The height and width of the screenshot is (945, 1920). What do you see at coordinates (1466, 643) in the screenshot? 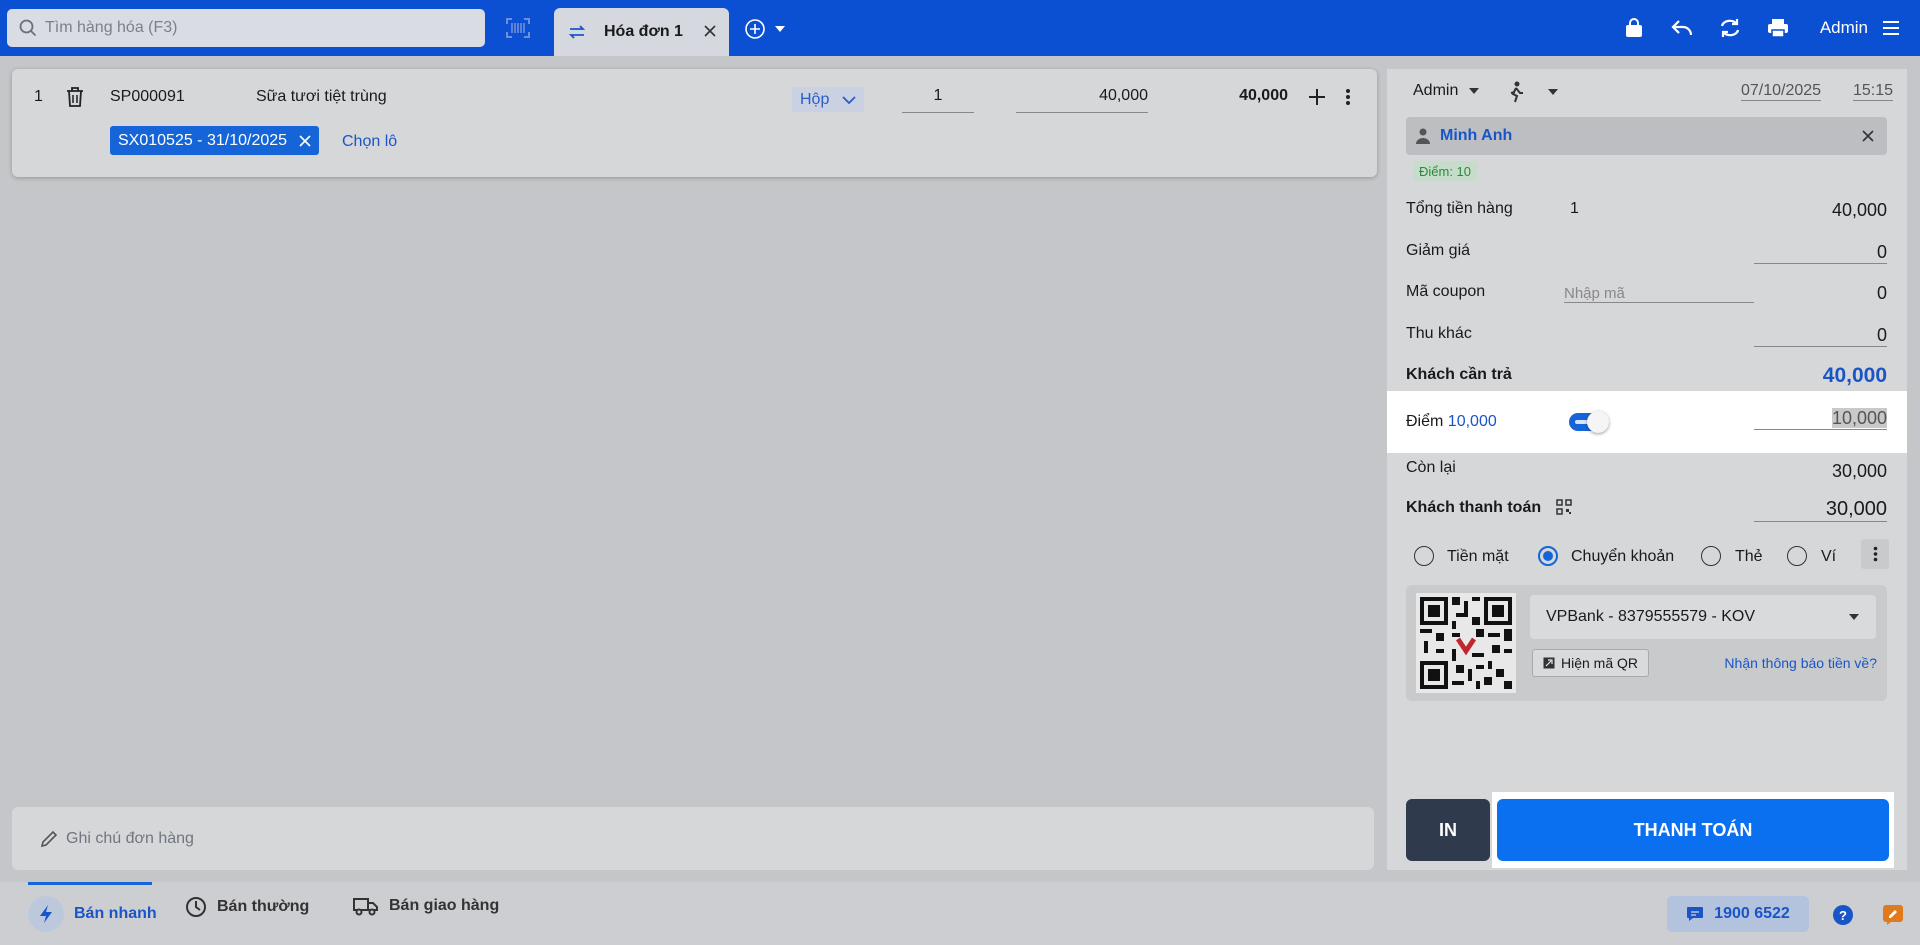
I see `qr-image` at bounding box center [1466, 643].